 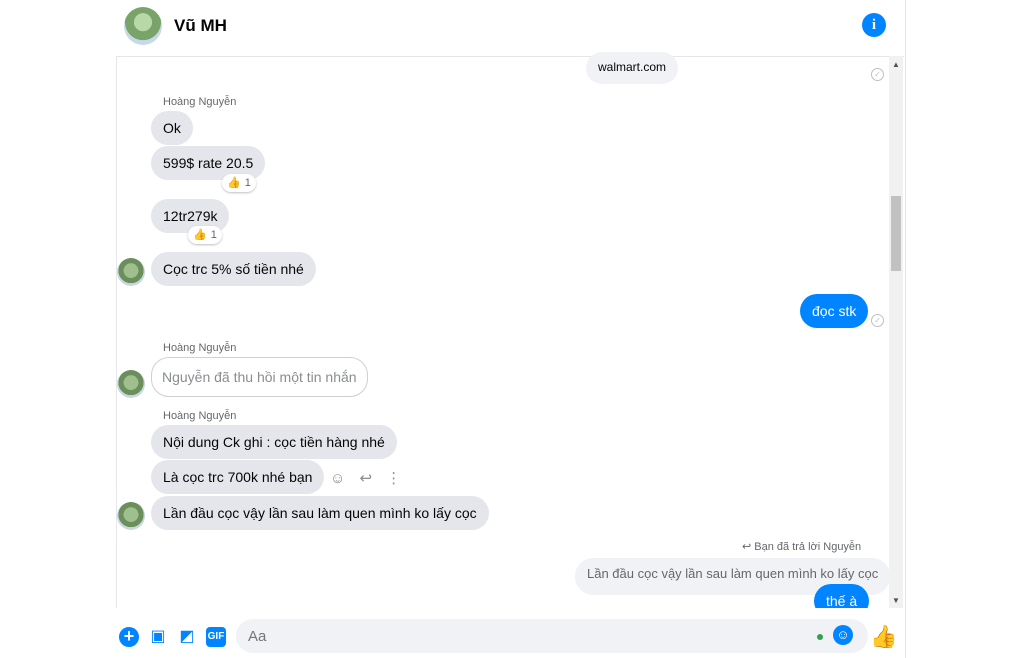 What do you see at coordinates (834, 311) in the screenshot?
I see `message-bubble-outgoing: đọc stk` at bounding box center [834, 311].